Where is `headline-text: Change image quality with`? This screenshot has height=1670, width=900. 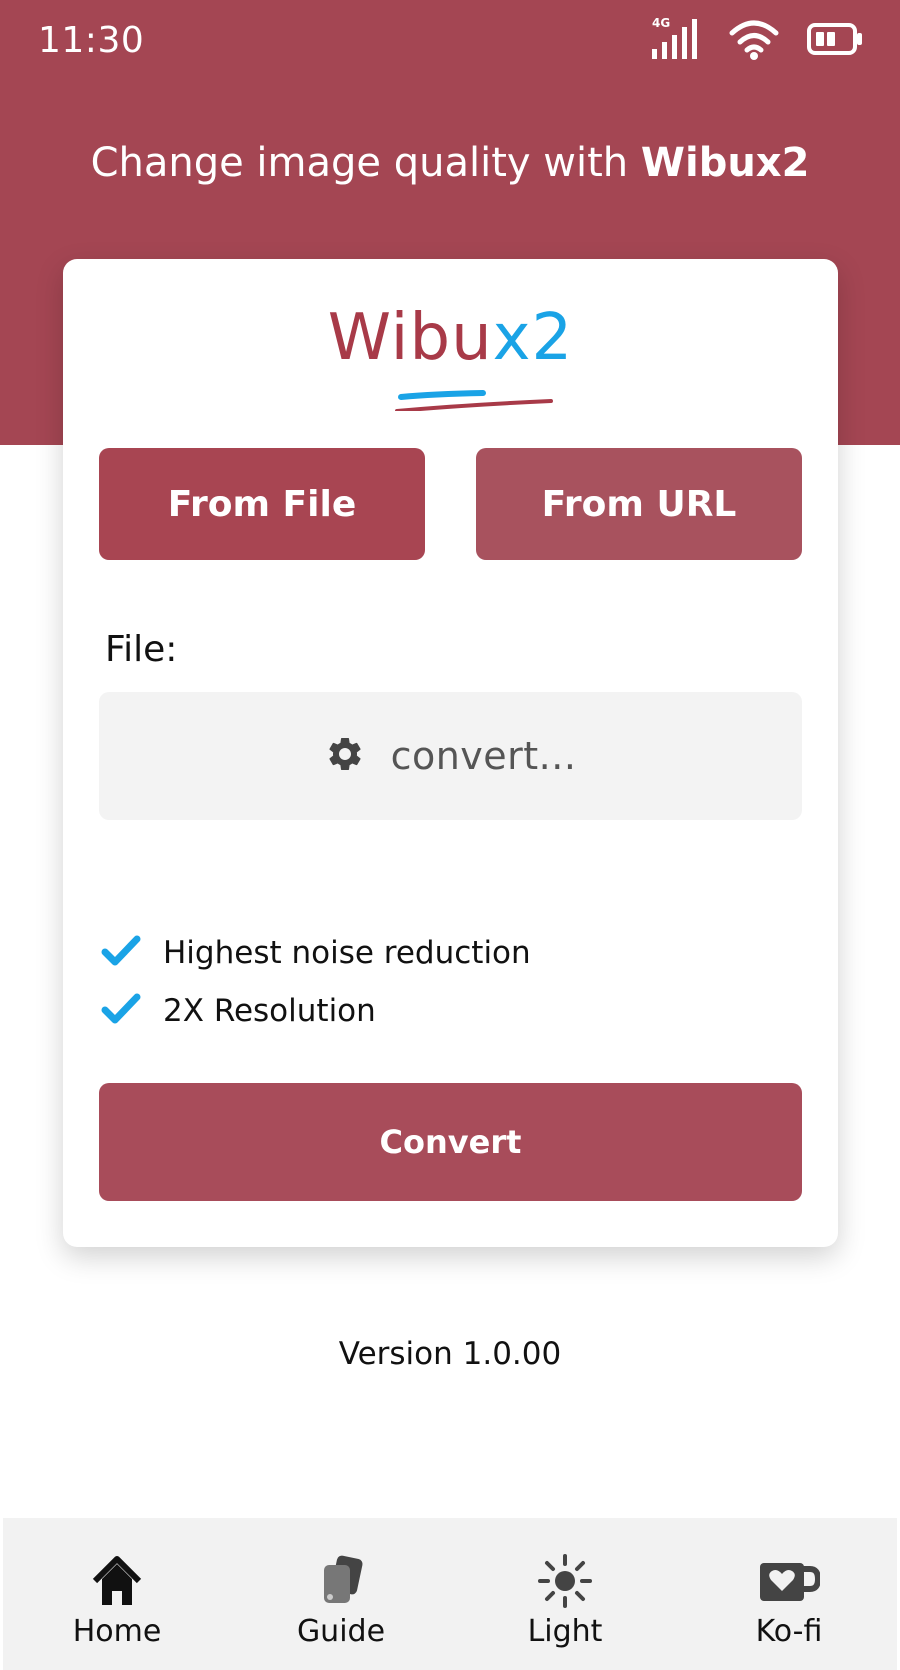
headline-text: Change image quality with is located at coordinates (365, 163).